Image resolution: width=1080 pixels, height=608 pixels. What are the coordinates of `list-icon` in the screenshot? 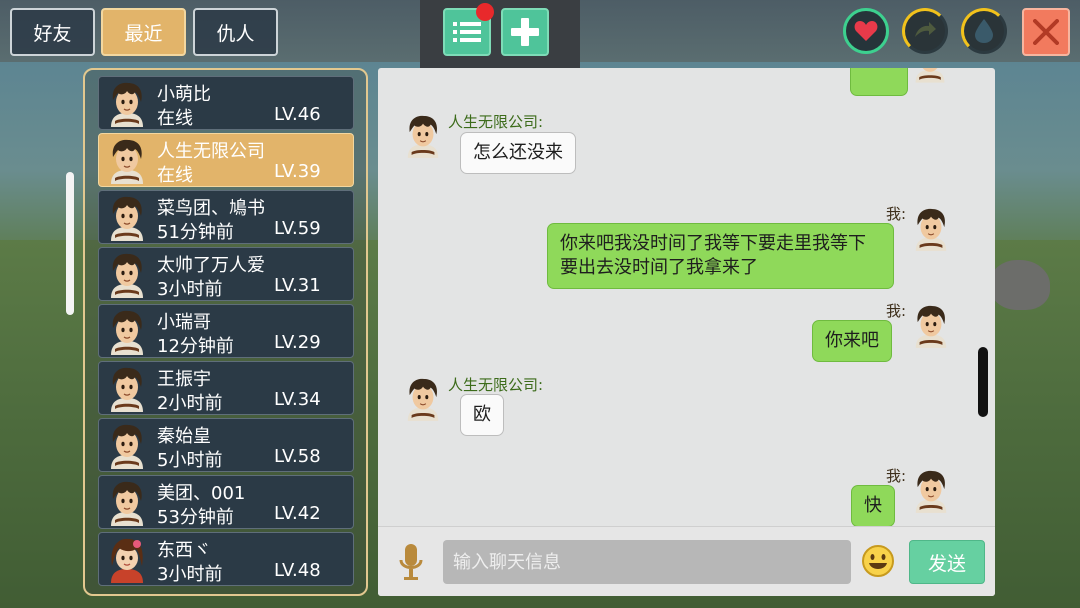 It's located at (467, 32).